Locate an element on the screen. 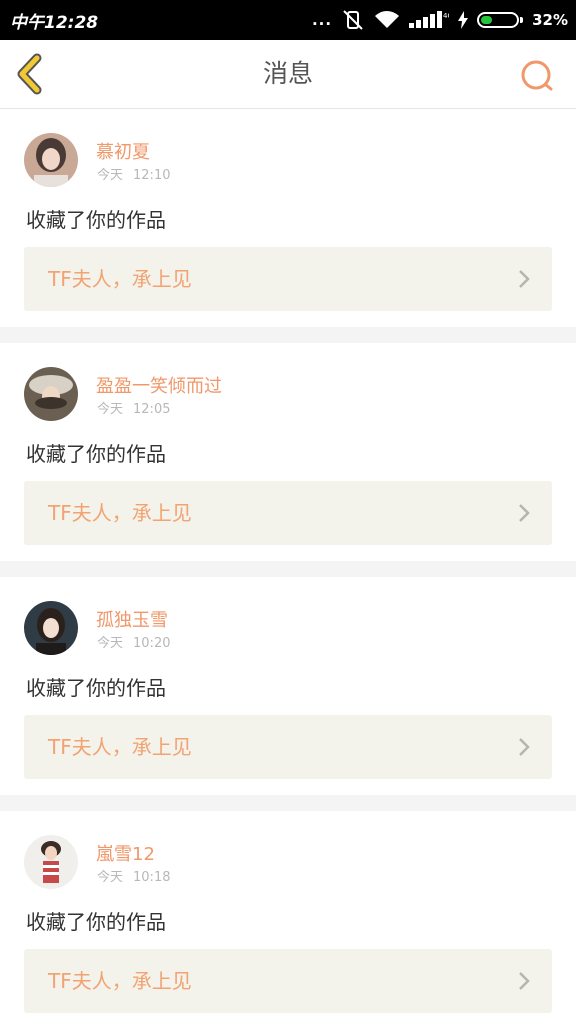 Image resolution: width=576 pixels, height=1029 pixels. vibrate-mute-icon is located at coordinates (353, 20).